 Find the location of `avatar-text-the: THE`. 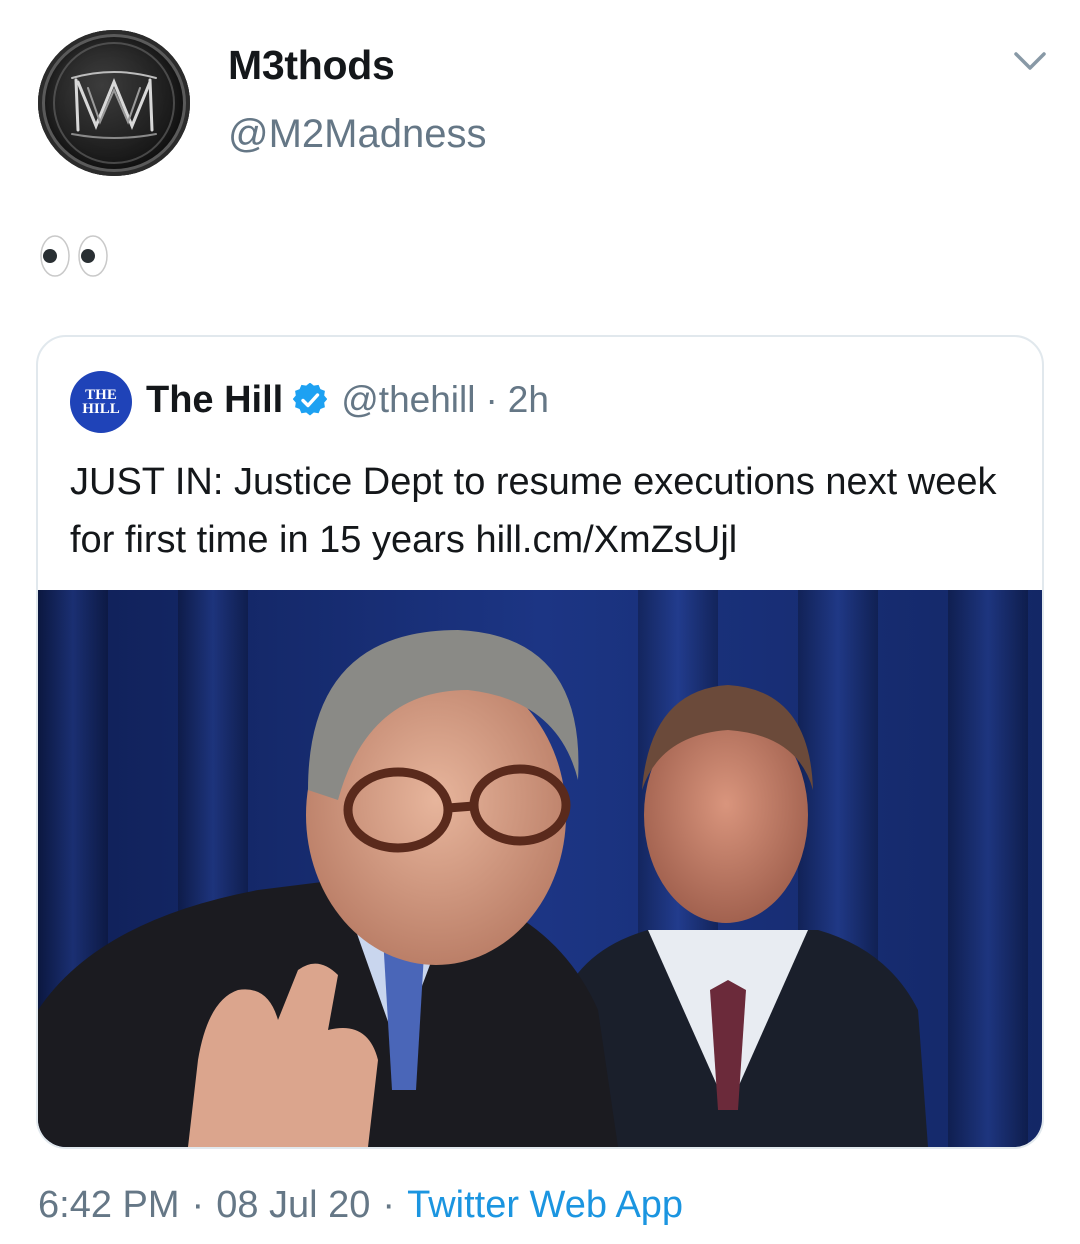

avatar-text-the: THE is located at coordinates (101, 395).